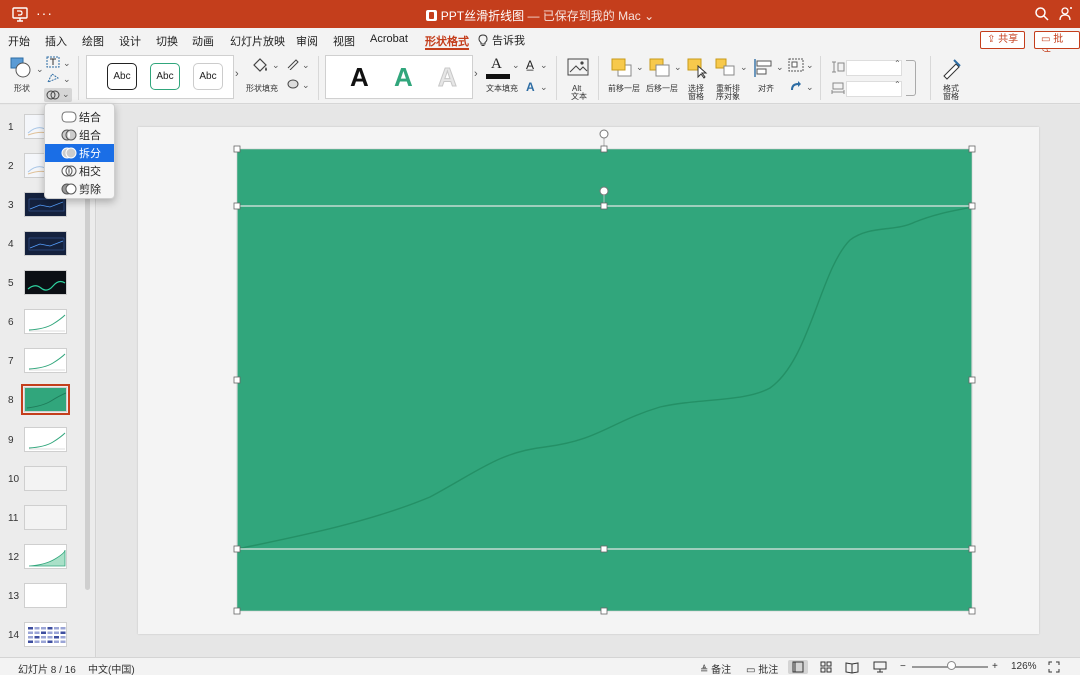  Describe the element at coordinates (79, 189) in the screenshot. I see `menu-item-subtract: 剪除` at that location.